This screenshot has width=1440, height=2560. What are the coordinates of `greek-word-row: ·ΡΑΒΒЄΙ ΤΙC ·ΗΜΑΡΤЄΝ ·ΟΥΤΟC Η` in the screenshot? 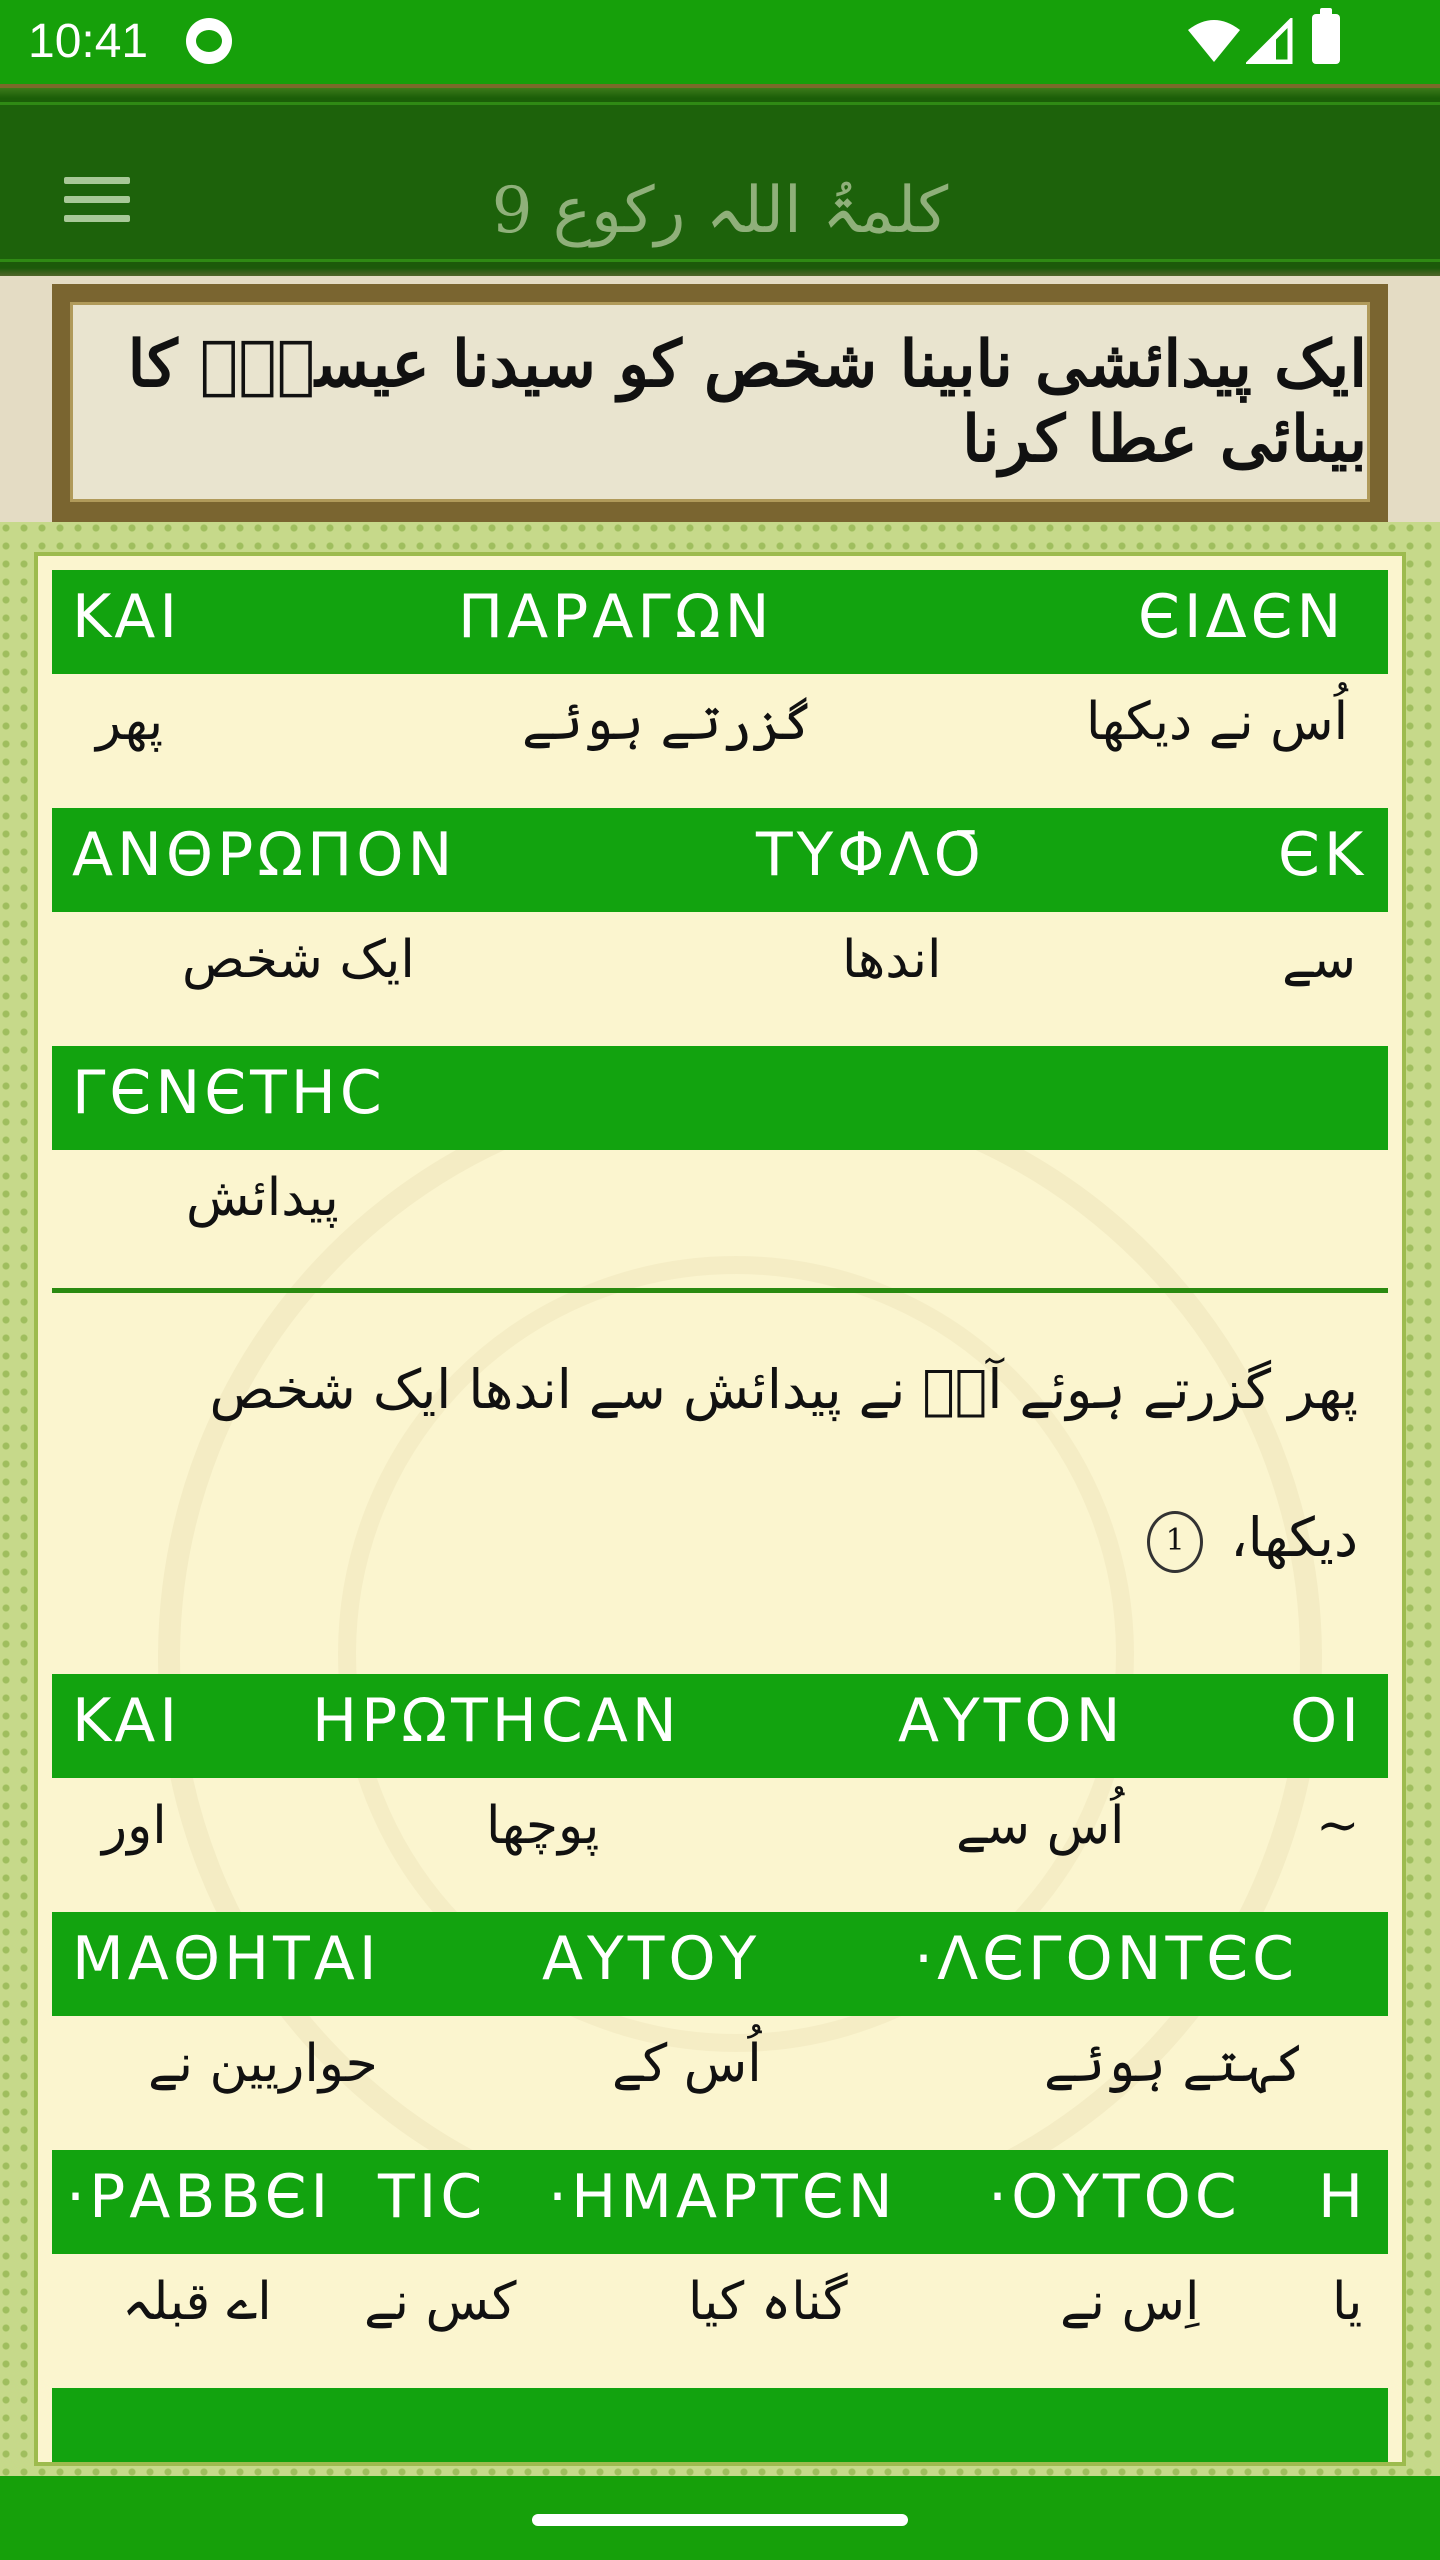 It's located at (720, 2202).